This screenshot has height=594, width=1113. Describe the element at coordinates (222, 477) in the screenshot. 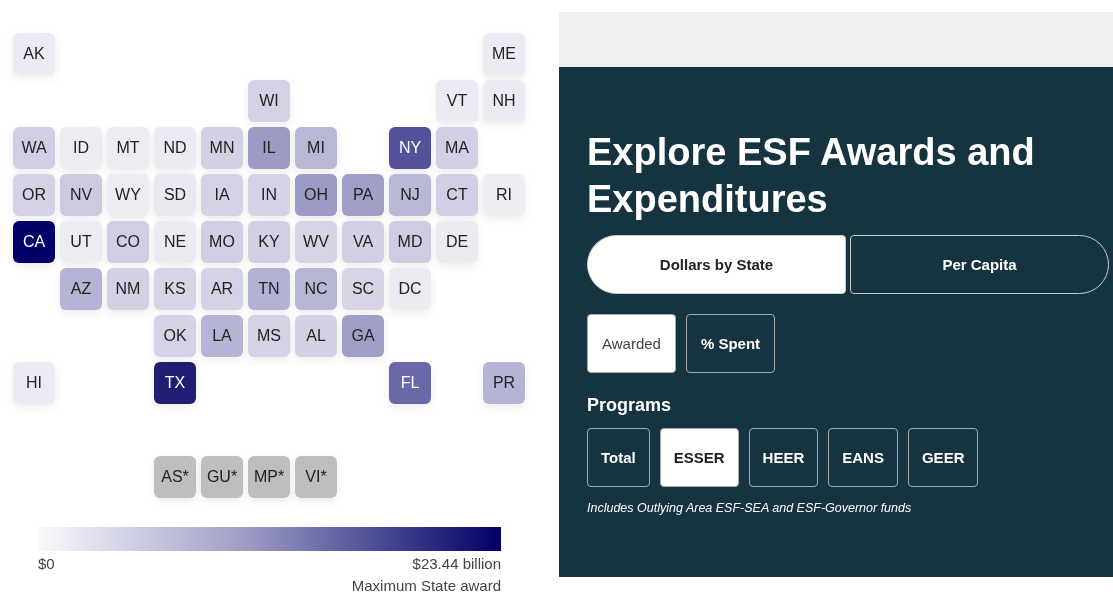

I see `territory-tile: GU*` at that location.